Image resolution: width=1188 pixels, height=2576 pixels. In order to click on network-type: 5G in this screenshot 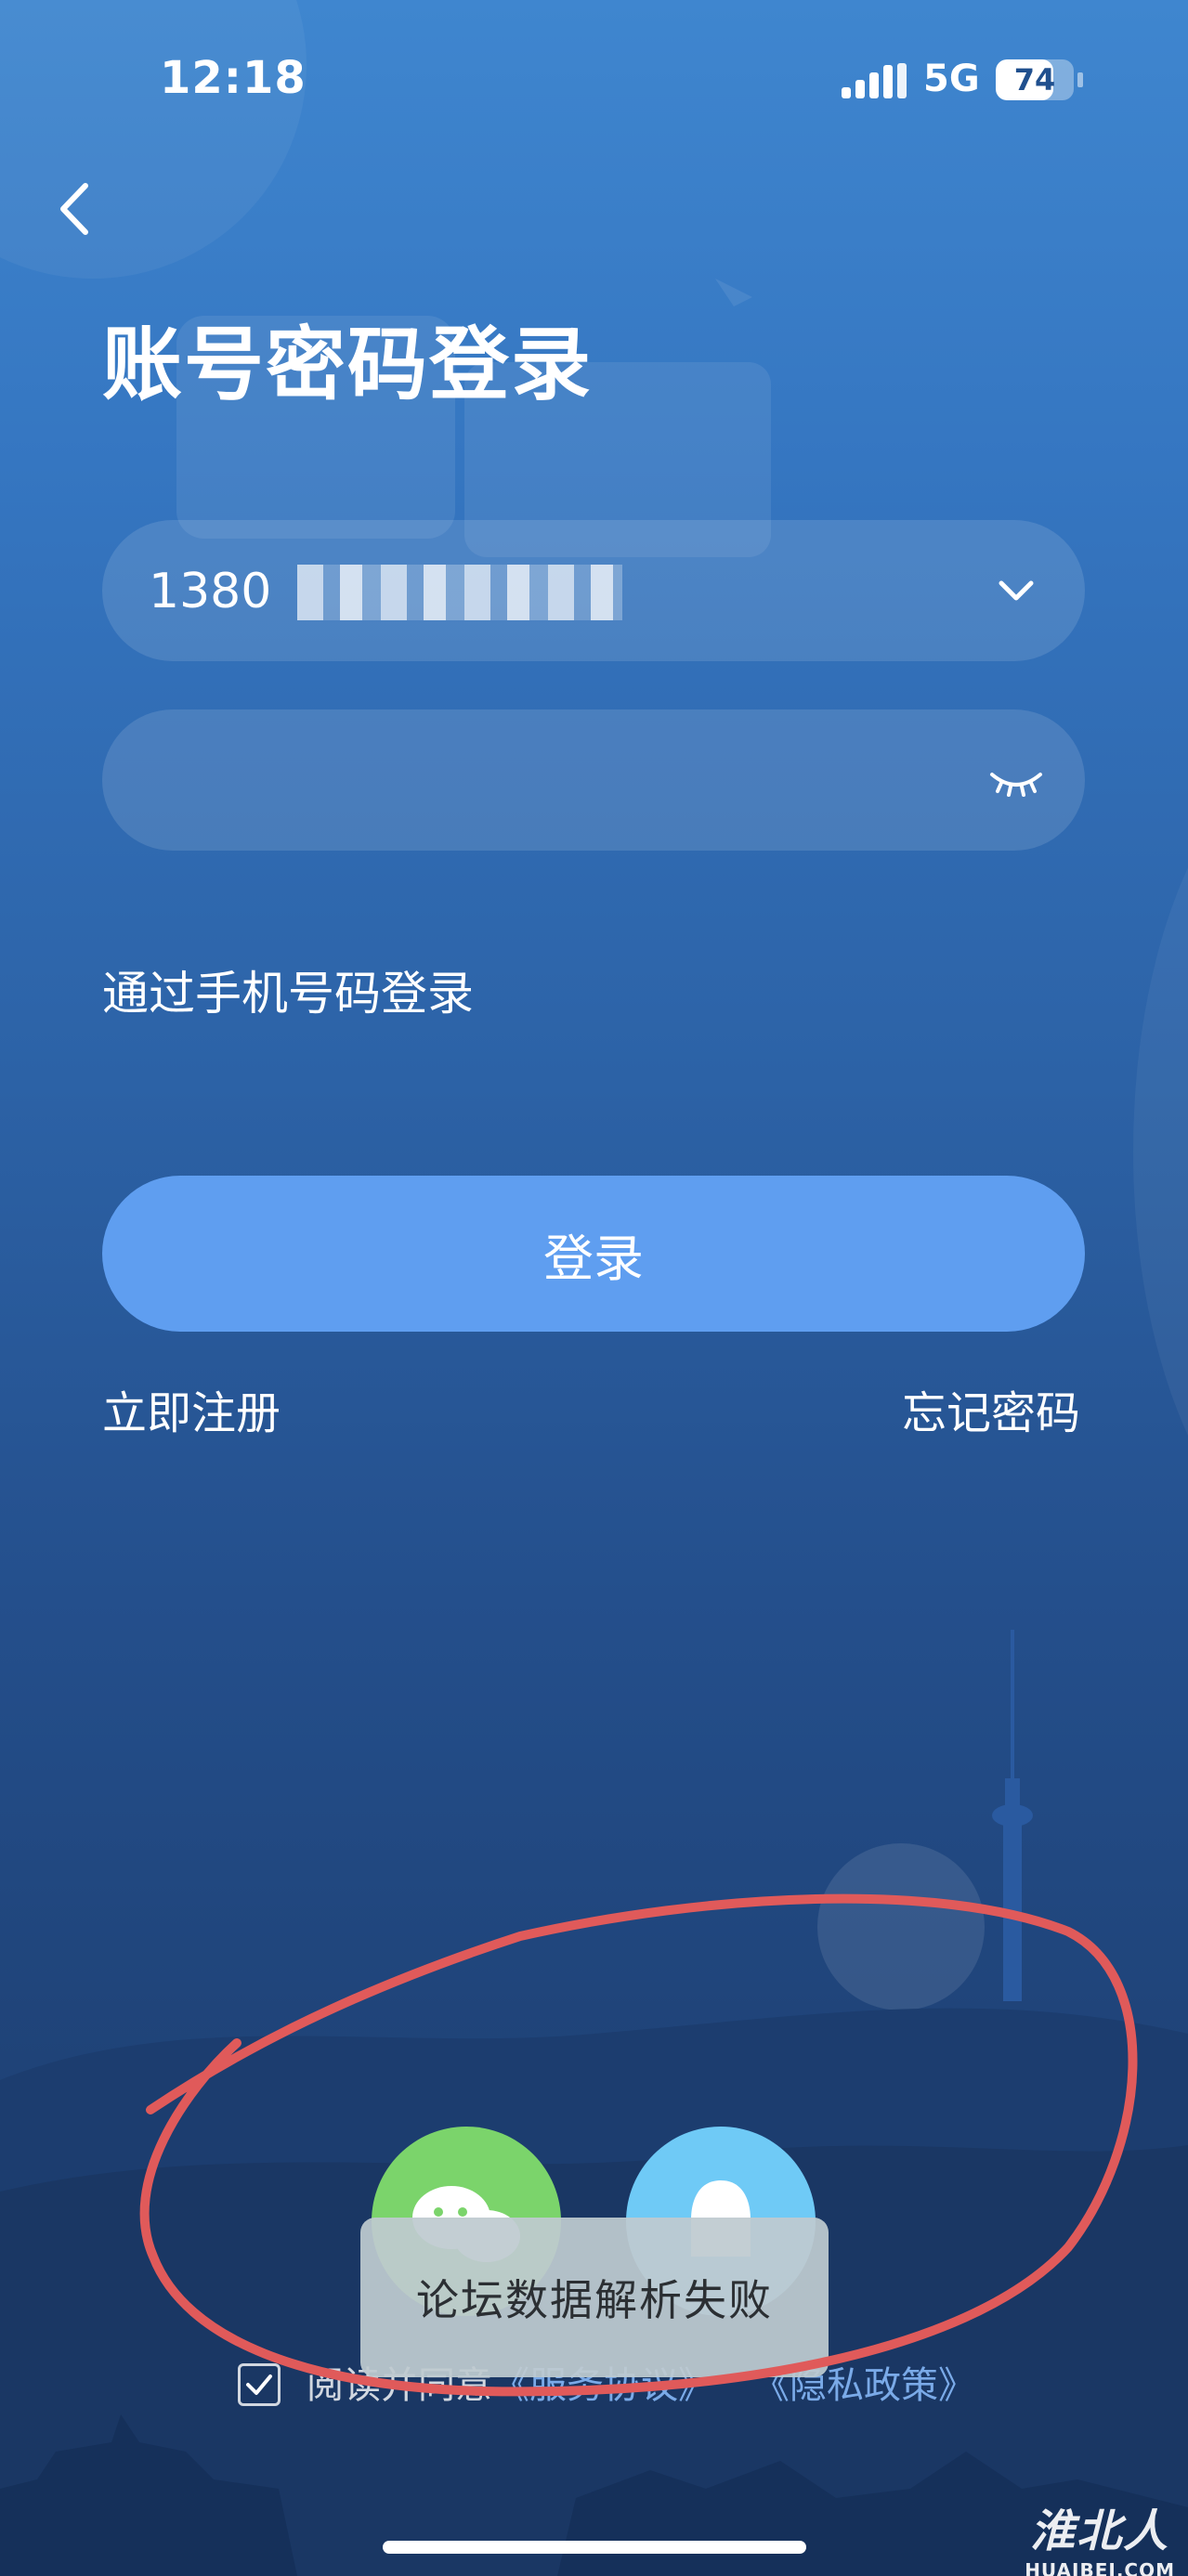, I will do `click(951, 79)`.